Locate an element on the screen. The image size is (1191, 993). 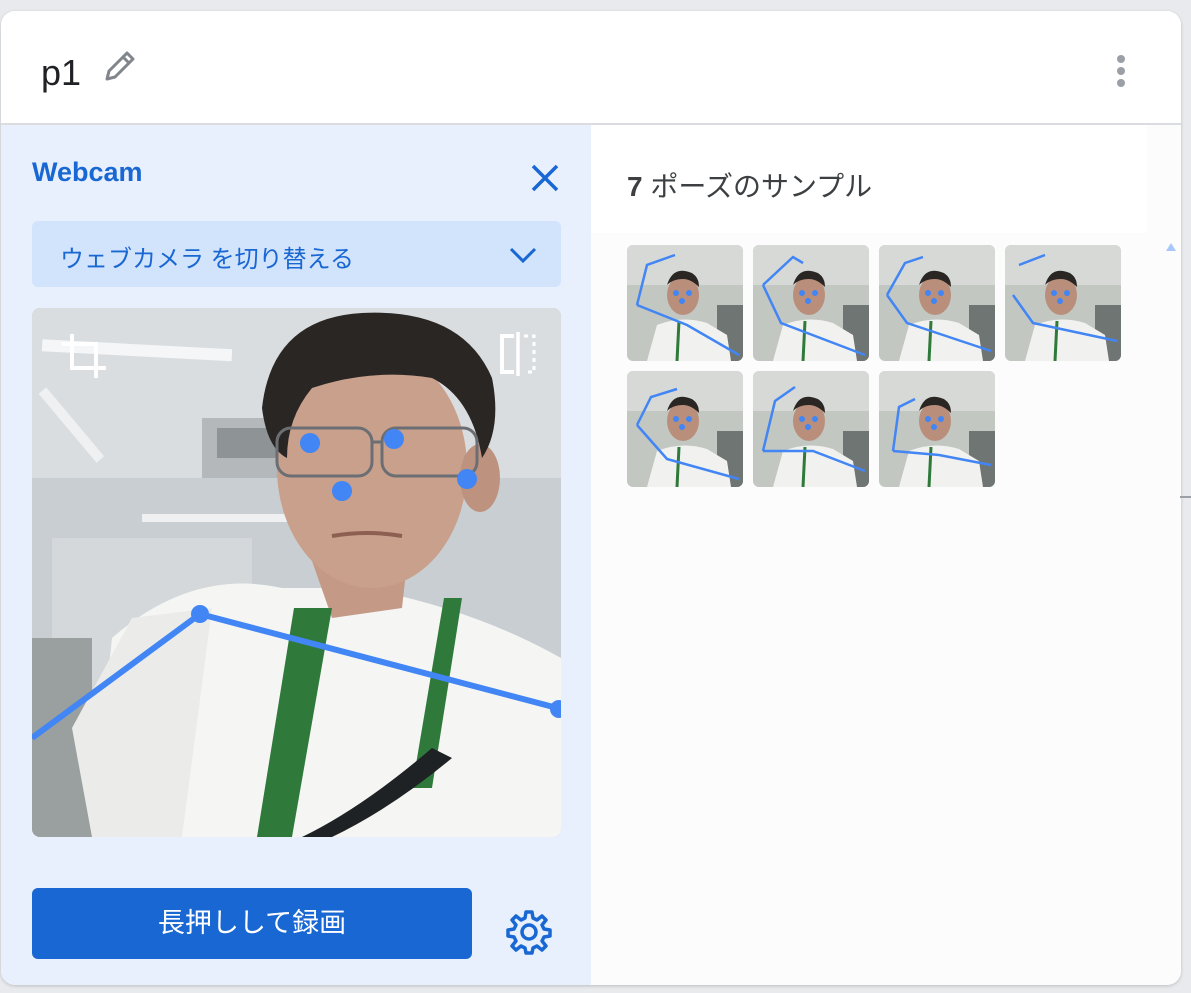
close-icon is located at coordinates (545, 178).